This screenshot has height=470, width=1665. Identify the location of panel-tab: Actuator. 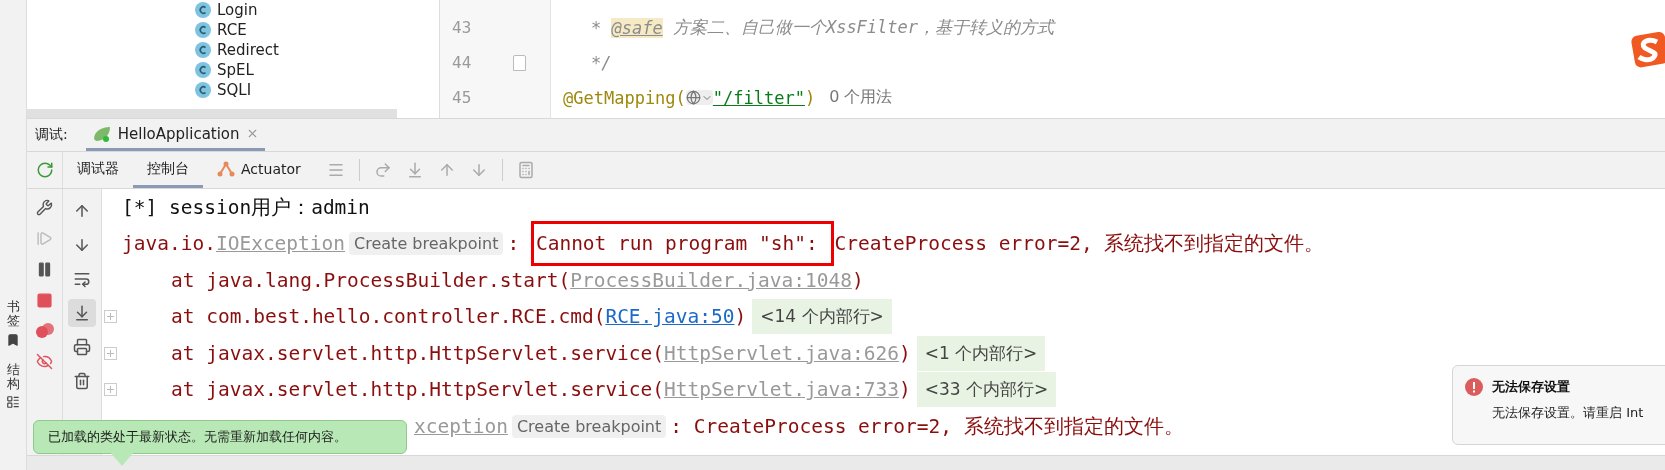
(259, 170).